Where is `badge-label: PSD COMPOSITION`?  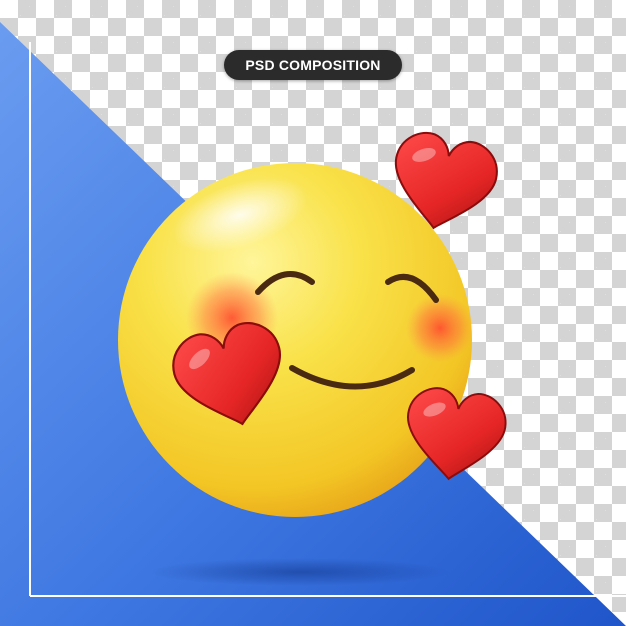
badge-label: PSD COMPOSITION is located at coordinates (313, 65).